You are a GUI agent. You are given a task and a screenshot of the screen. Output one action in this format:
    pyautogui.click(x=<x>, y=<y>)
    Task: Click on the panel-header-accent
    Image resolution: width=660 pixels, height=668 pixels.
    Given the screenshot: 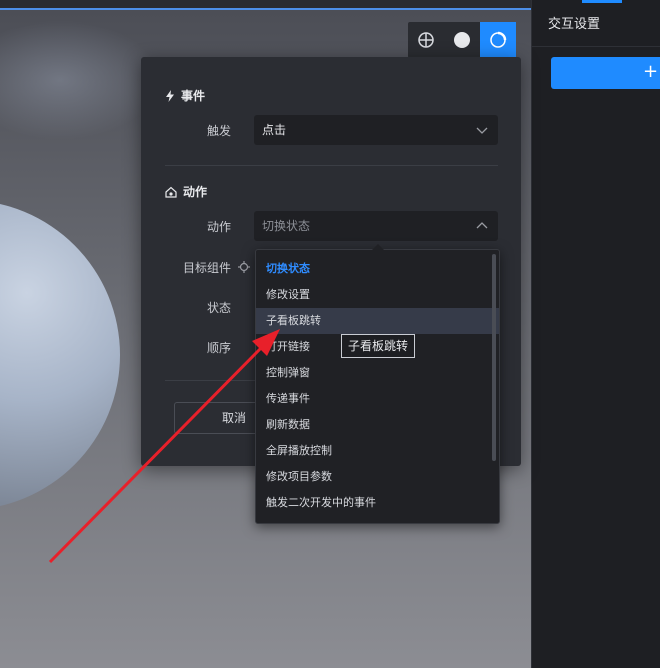 What is the action you would take?
    pyautogui.click(x=602, y=1)
    